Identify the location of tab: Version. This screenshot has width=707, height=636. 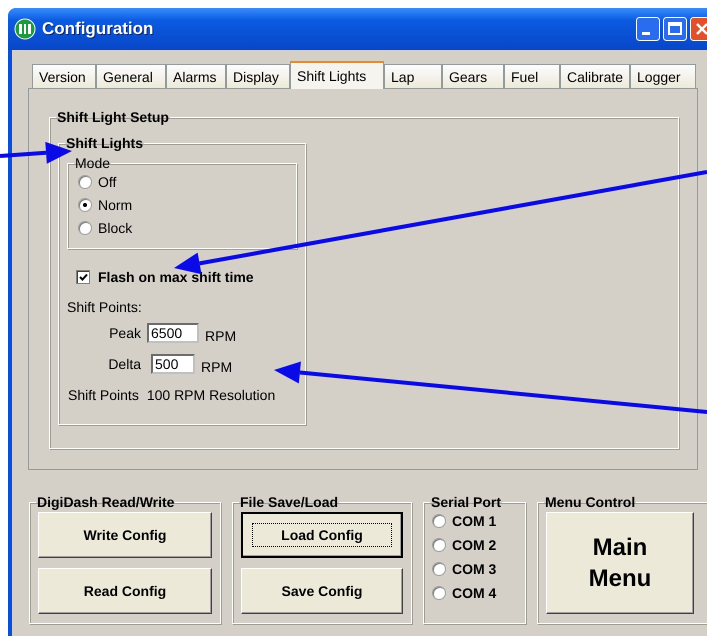
(64, 76).